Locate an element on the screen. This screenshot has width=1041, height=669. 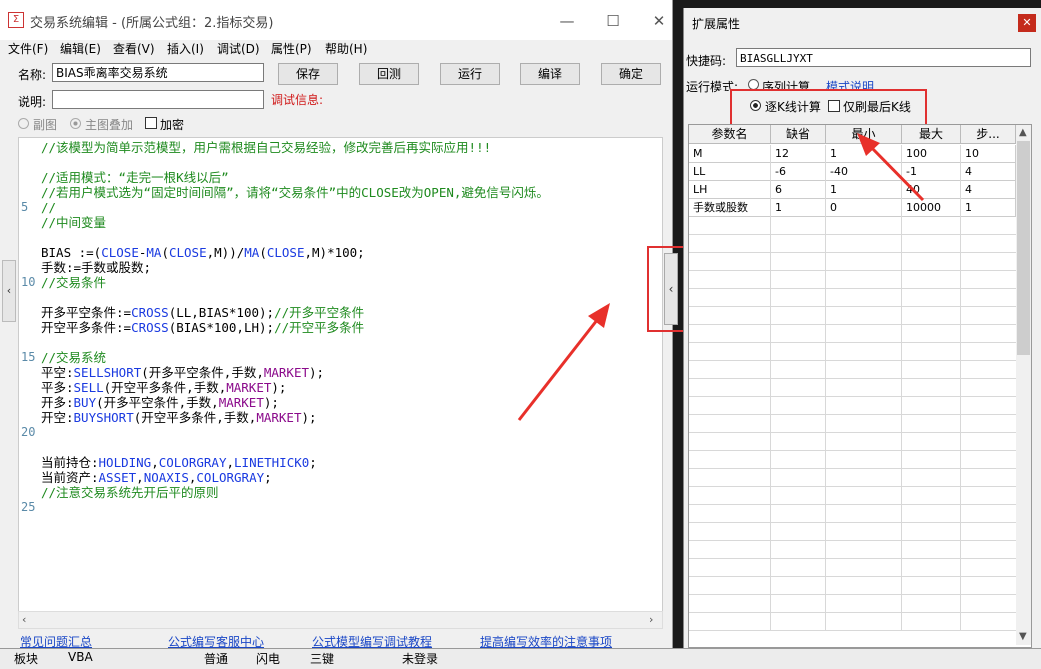
code-token: 开多平空条件:= is located at coordinates (86, 312).